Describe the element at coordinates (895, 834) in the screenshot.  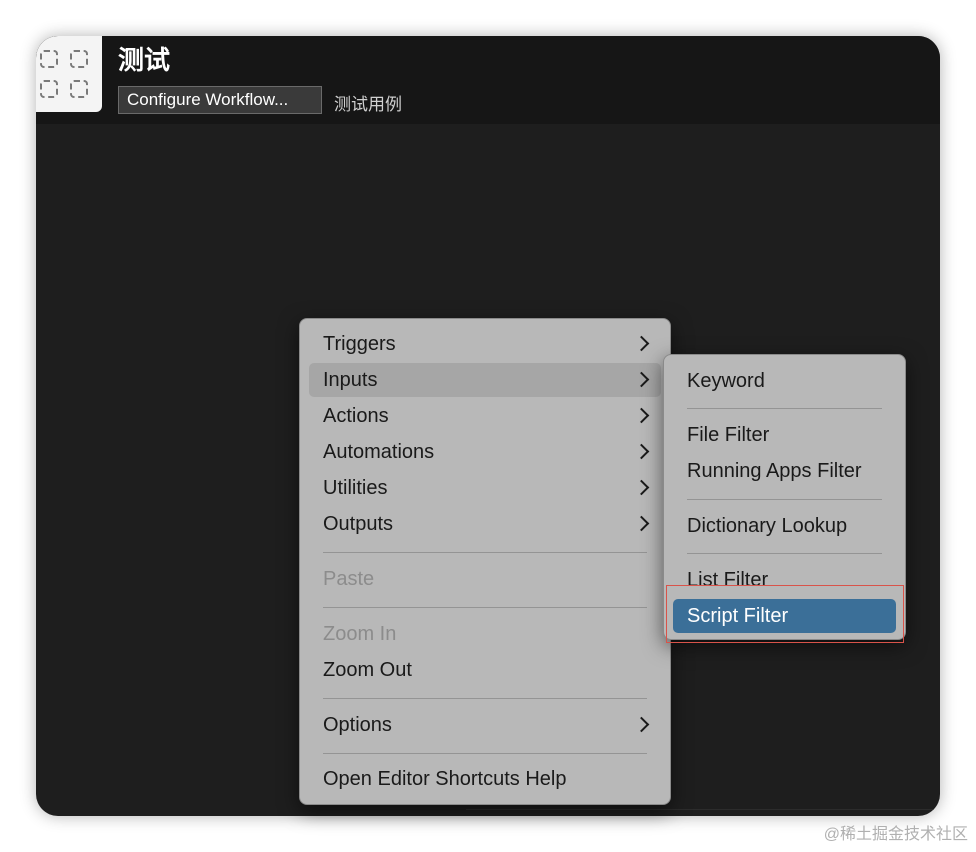
I see `watermark-text: @稀土掘金技术社区` at that location.